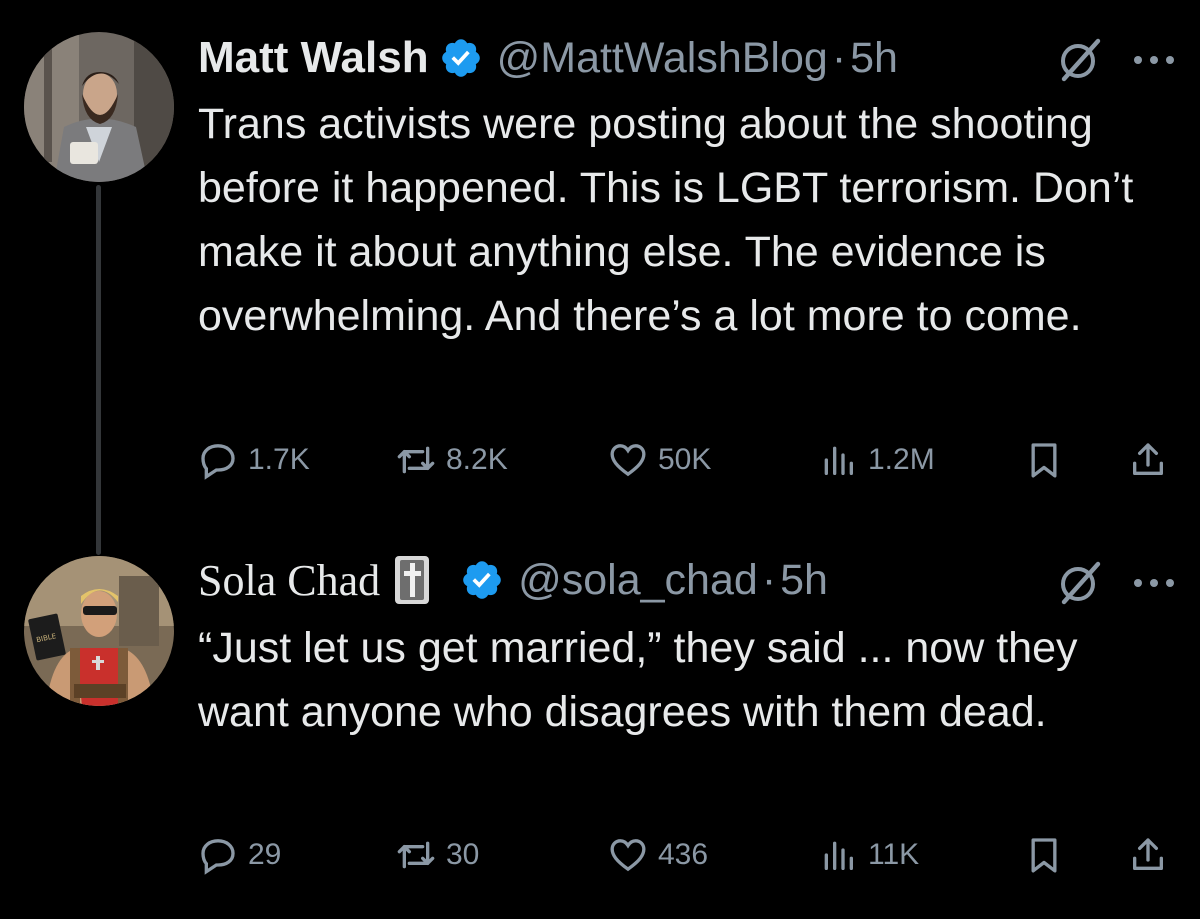 This screenshot has height=919, width=1200. I want to click on reply-button: 1.7K, so click(254, 460).